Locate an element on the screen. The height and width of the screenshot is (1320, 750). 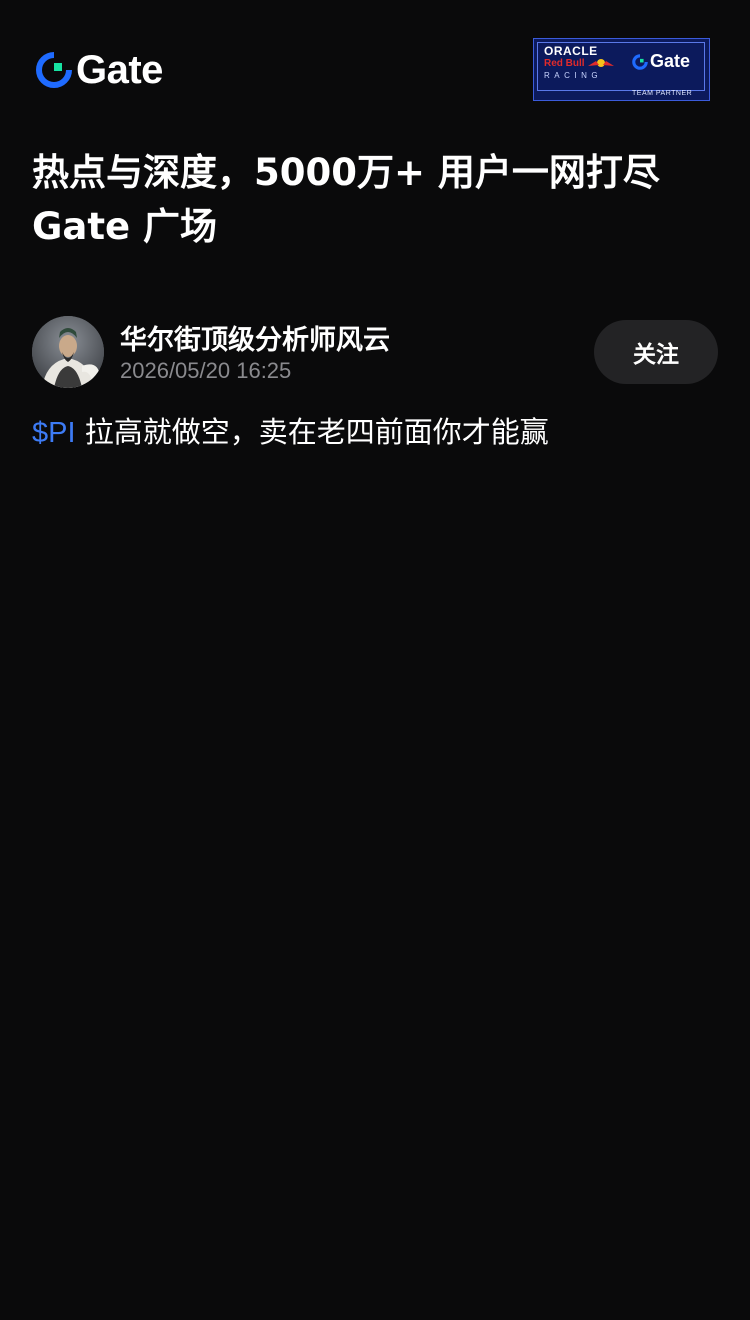
avatar-image is located at coordinates (68, 352).